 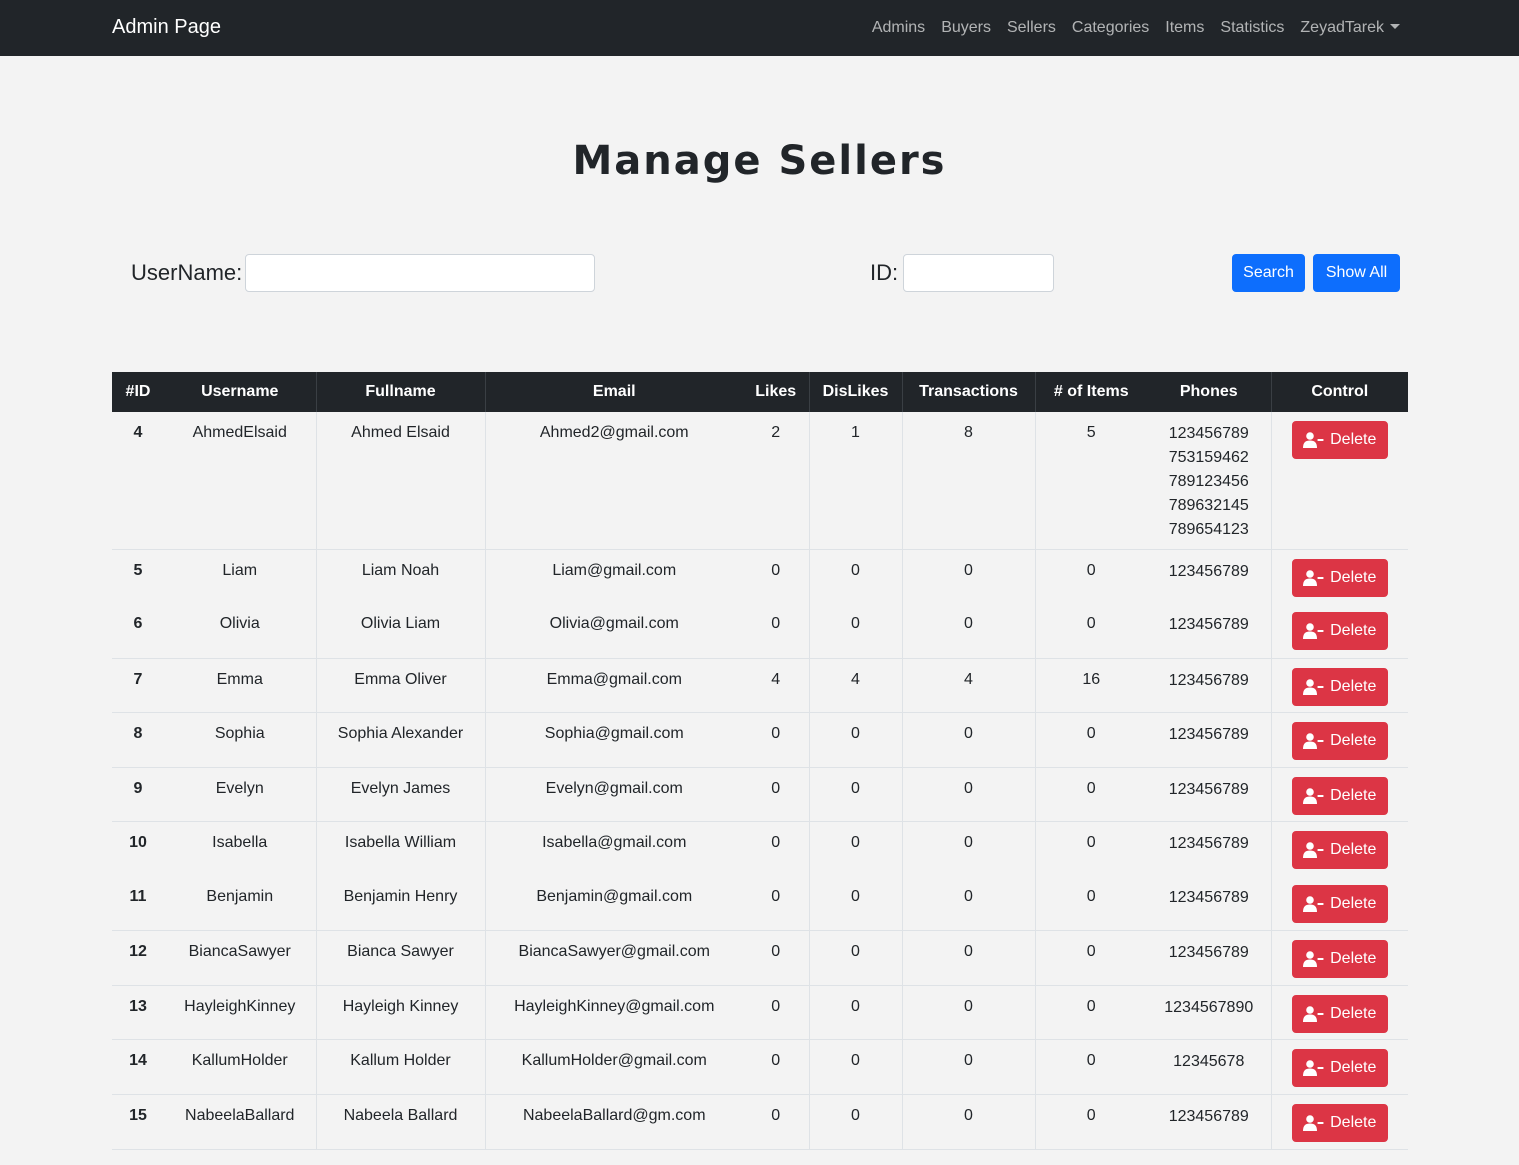 What do you see at coordinates (1342, 27) in the screenshot?
I see `user-menu-label: ZeyadTarek` at bounding box center [1342, 27].